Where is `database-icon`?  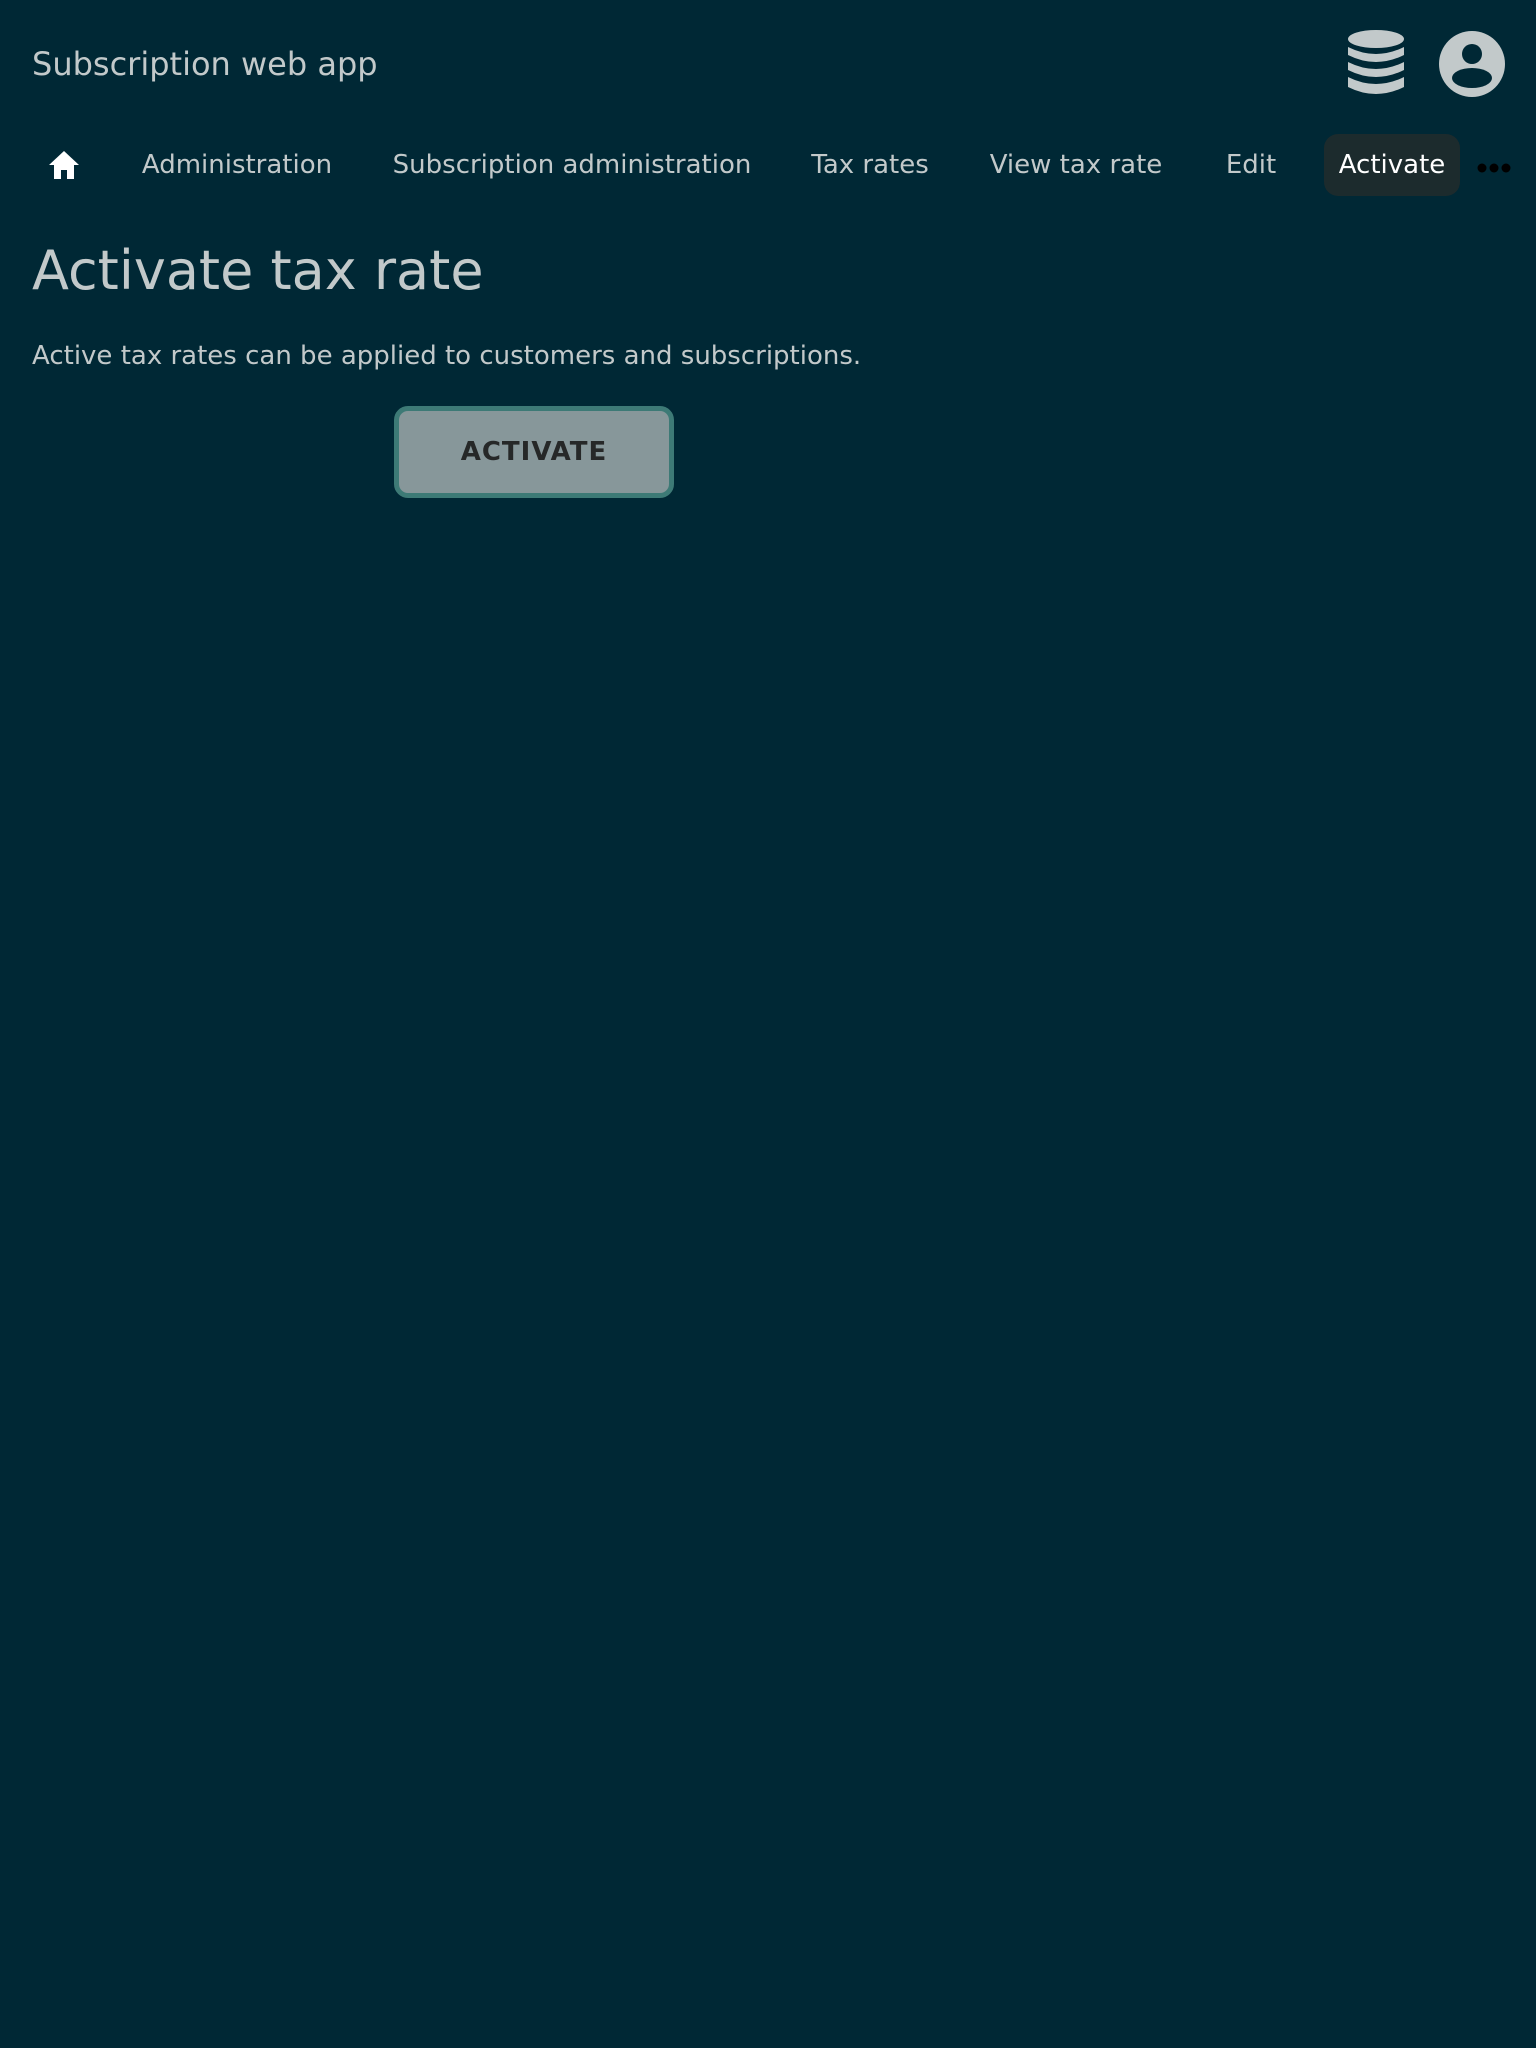
database-icon is located at coordinates (1376, 64).